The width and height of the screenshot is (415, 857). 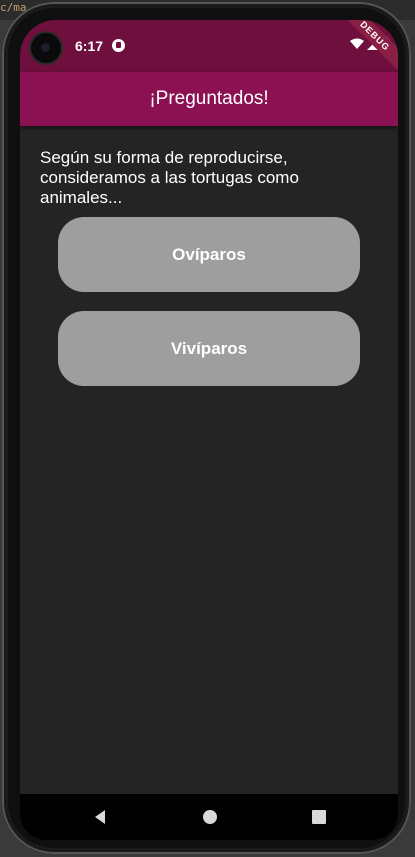 I want to click on app-title: ¡Preguntados!, so click(x=209, y=98).